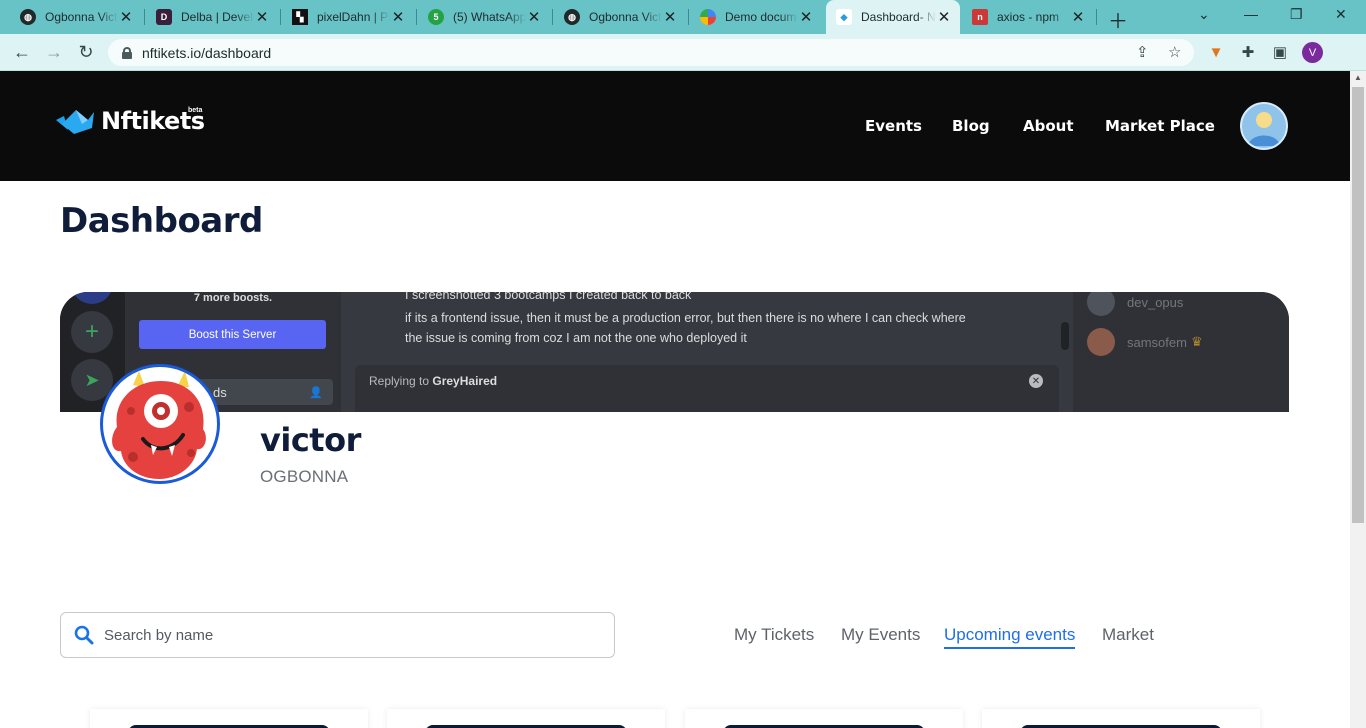  I want to click on banner-reply-bar: Replying to GreyHaired ✕, so click(707, 388).